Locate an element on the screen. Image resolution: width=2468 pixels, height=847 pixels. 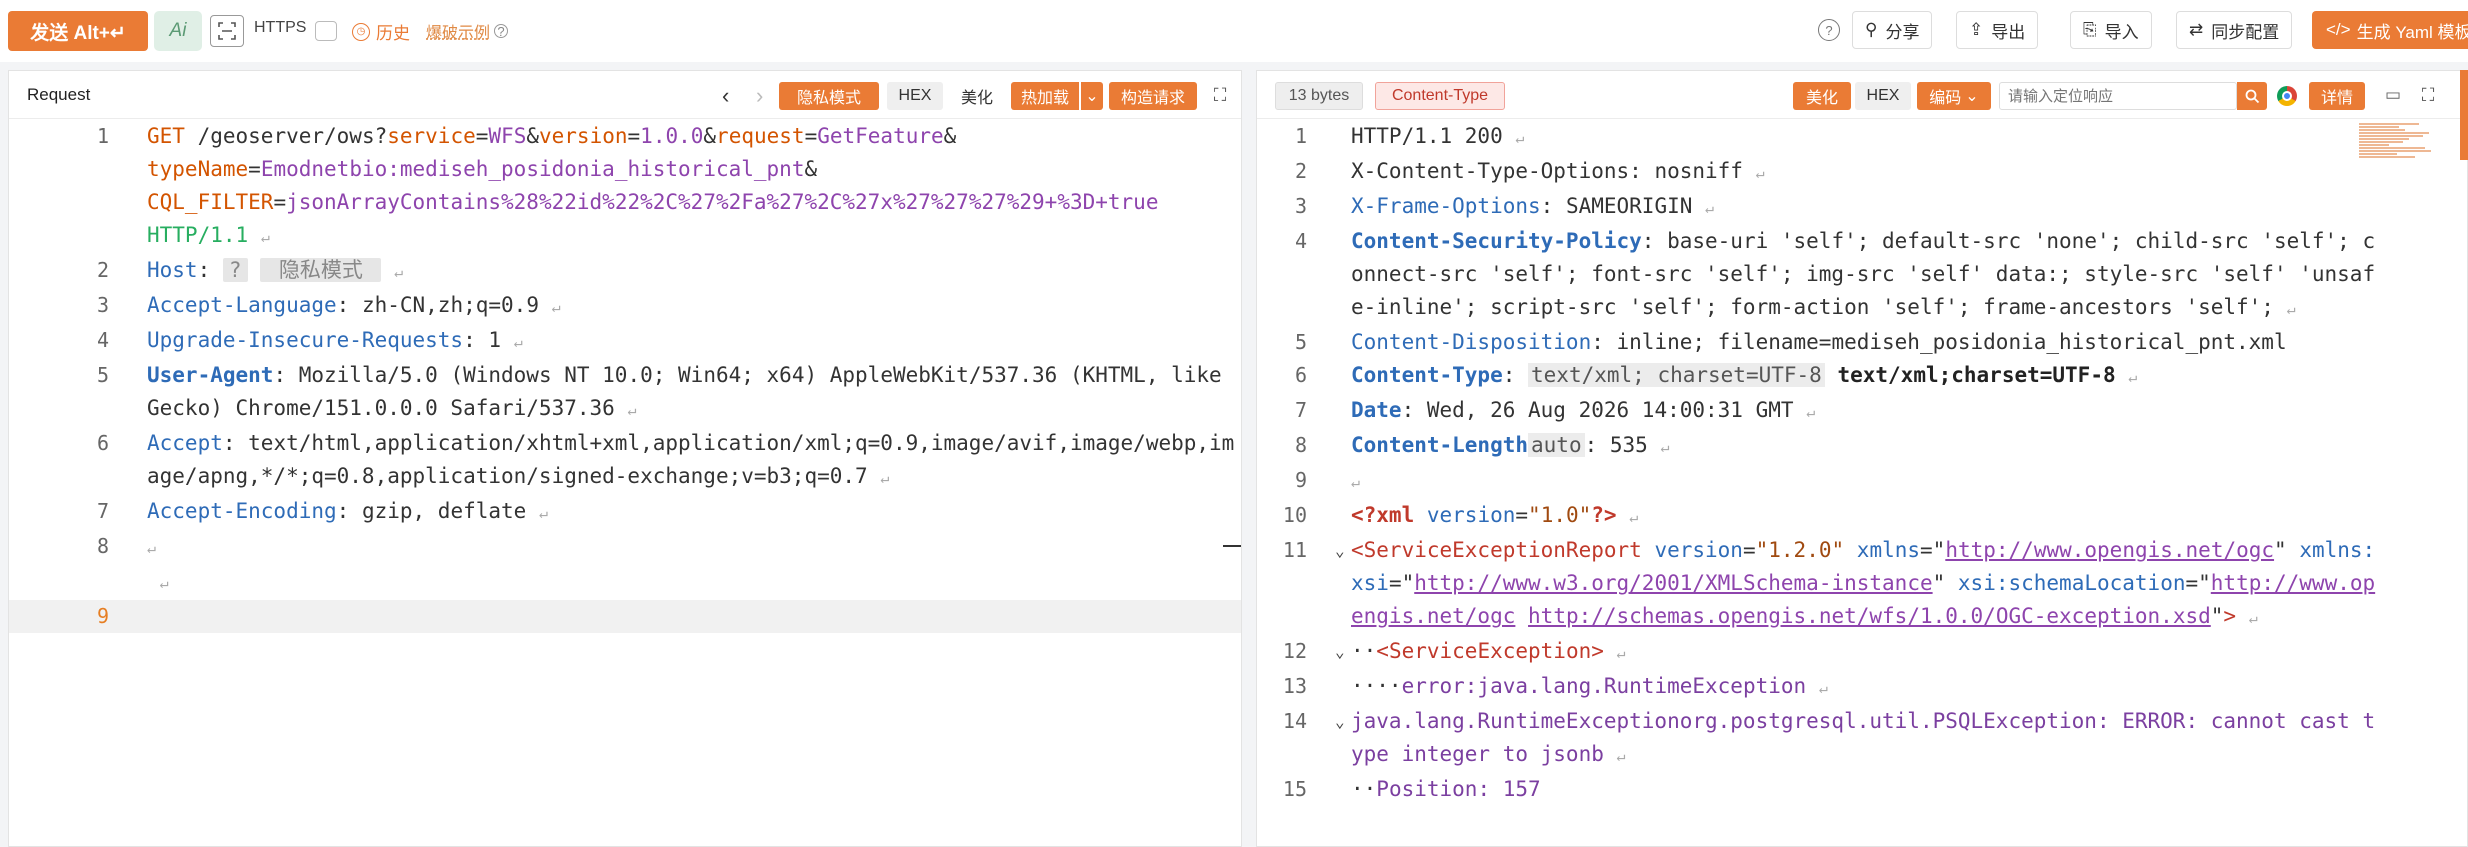
code-line: 9 ↵ is located at coordinates (1862, 481).